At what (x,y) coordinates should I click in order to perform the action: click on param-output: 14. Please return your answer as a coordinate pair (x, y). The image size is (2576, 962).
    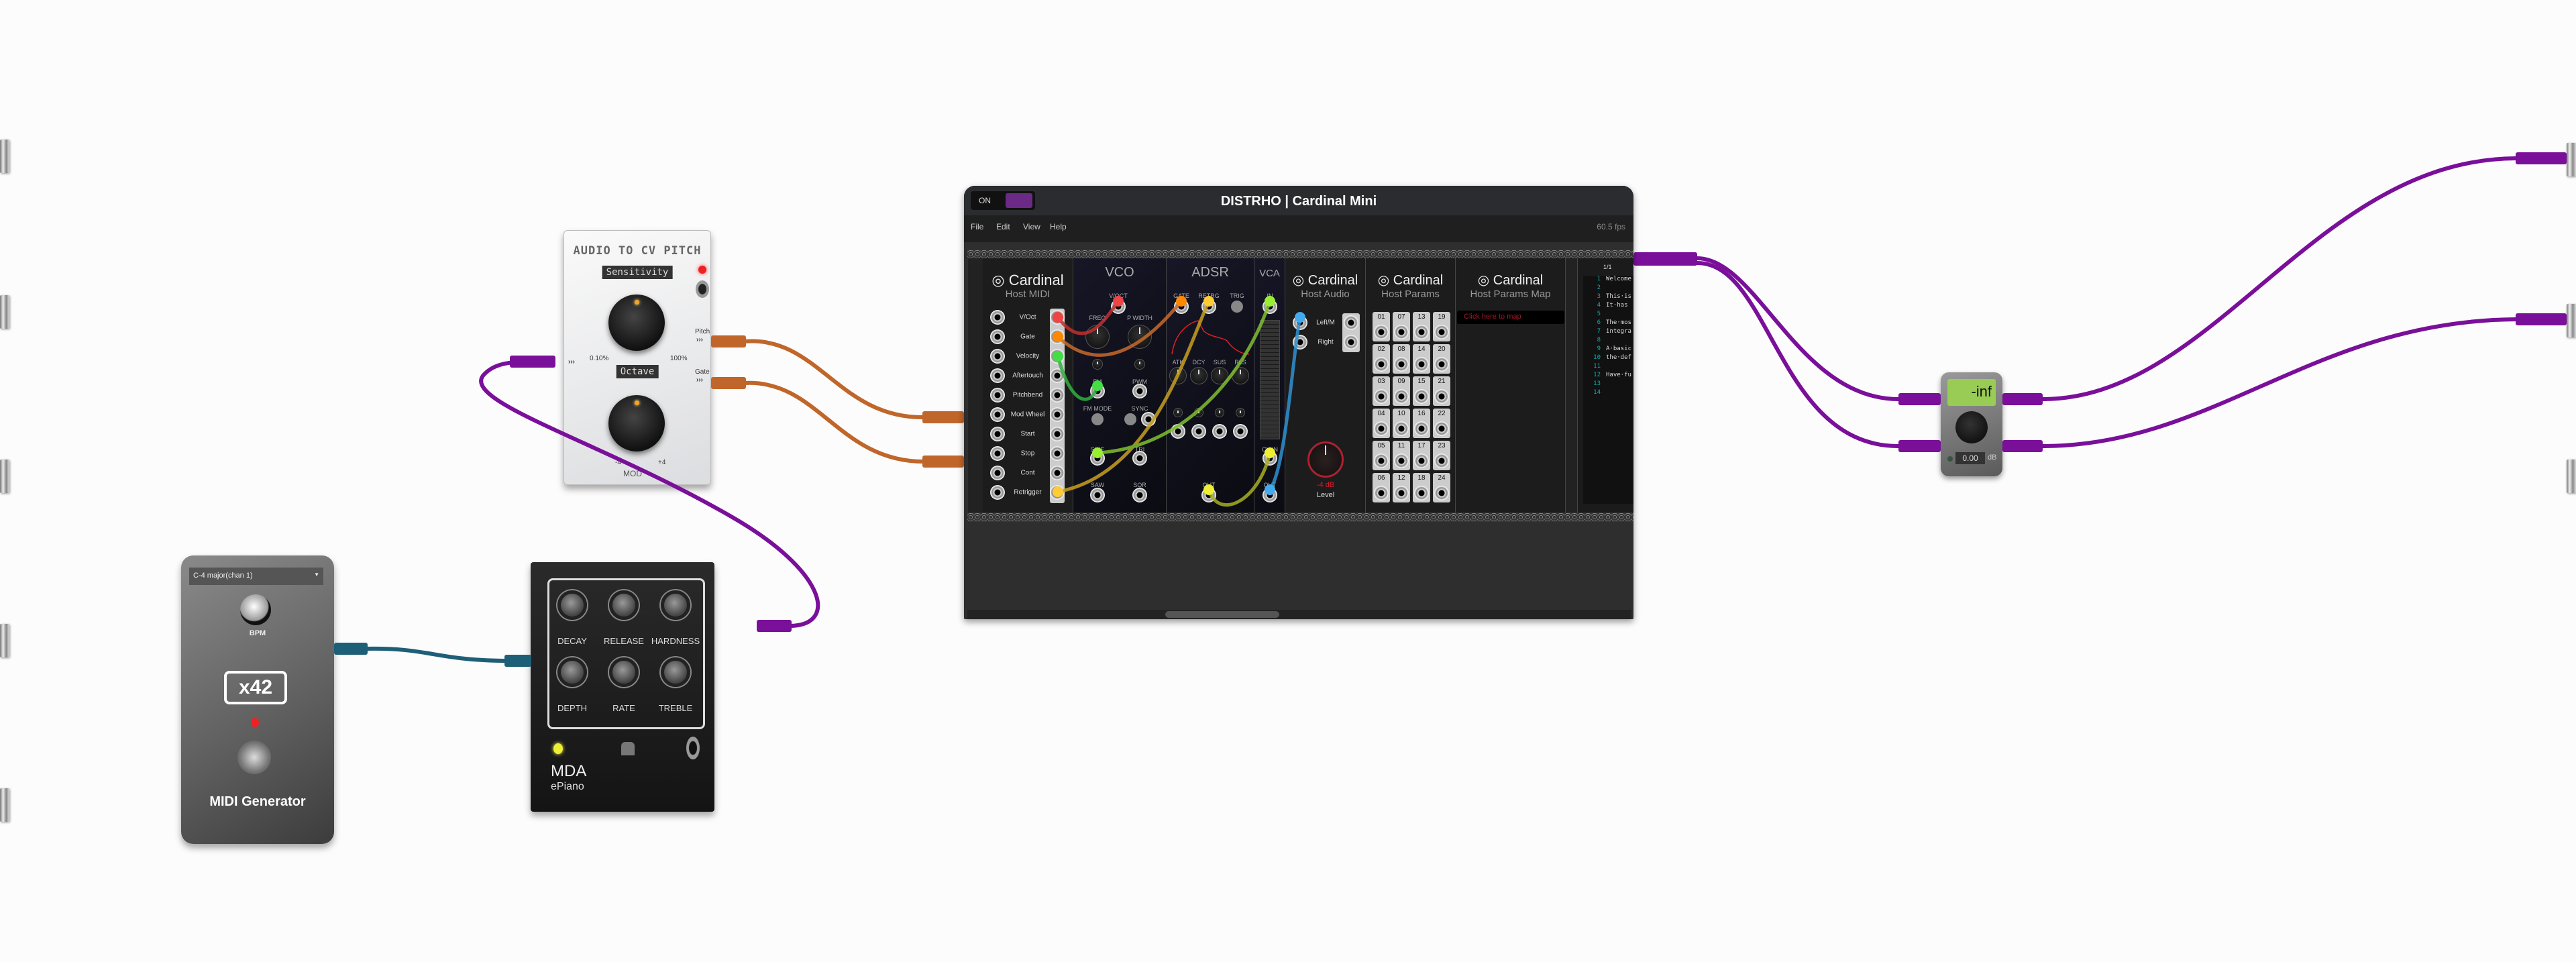
    Looking at the image, I should click on (1421, 359).